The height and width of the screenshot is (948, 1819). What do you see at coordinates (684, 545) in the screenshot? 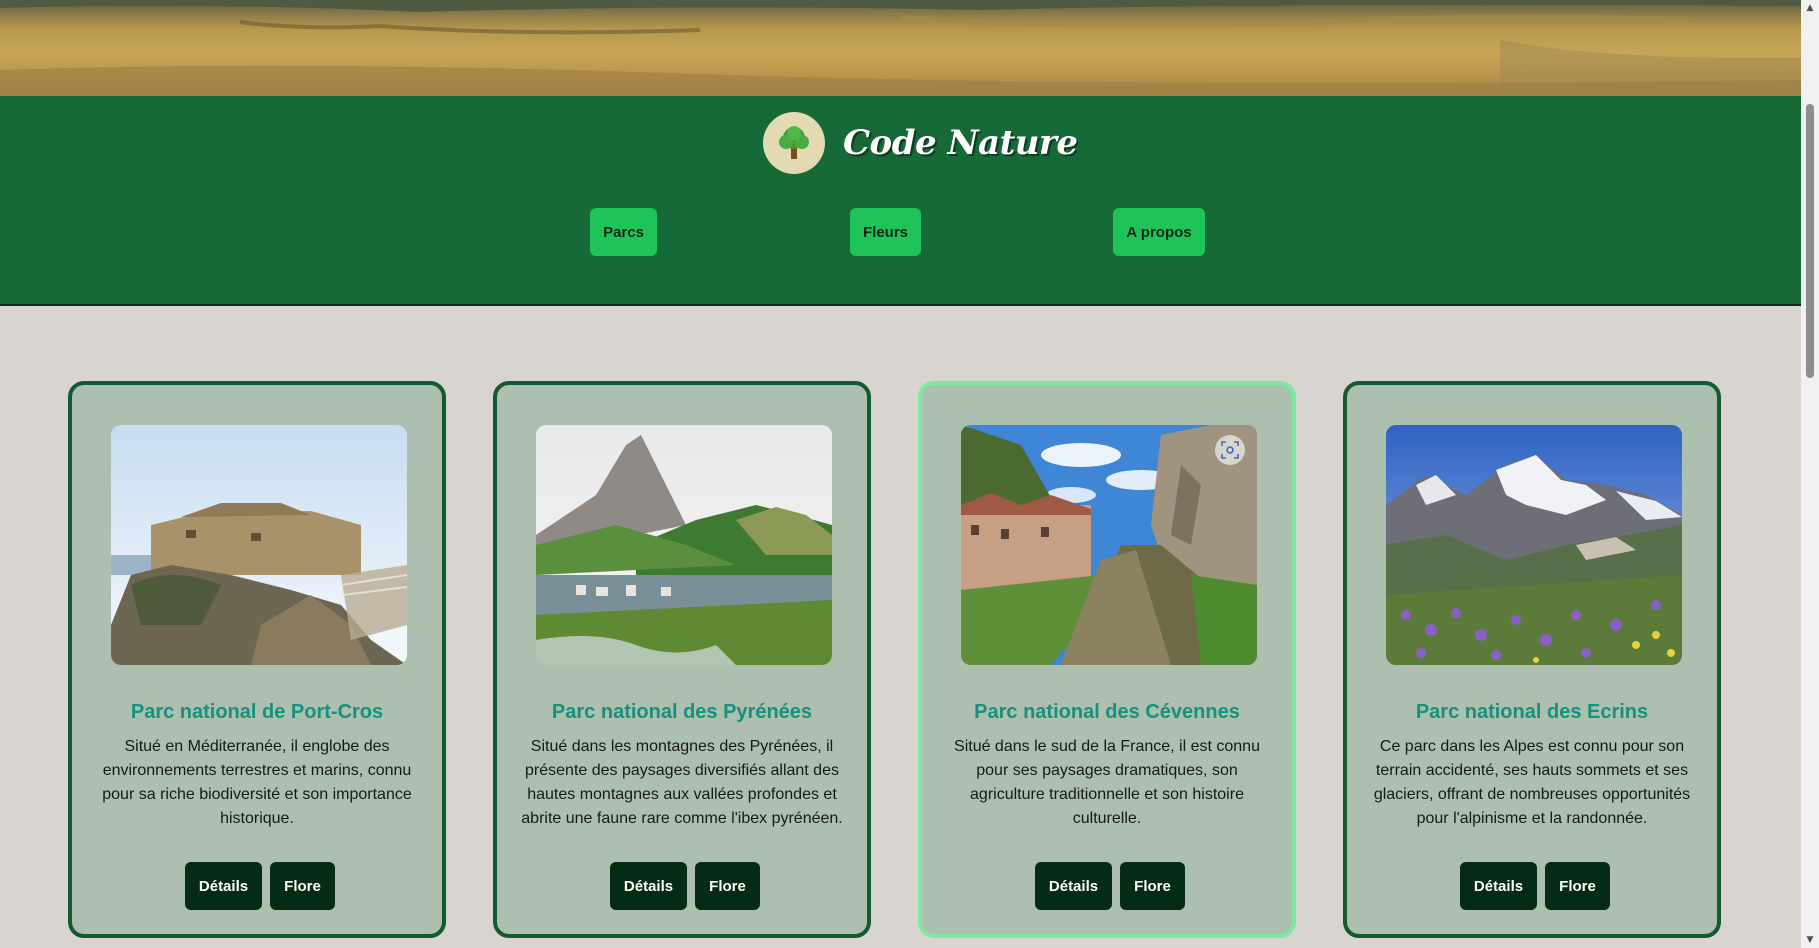
I see `park-image-pyrenees` at bounding box center [684, 545].